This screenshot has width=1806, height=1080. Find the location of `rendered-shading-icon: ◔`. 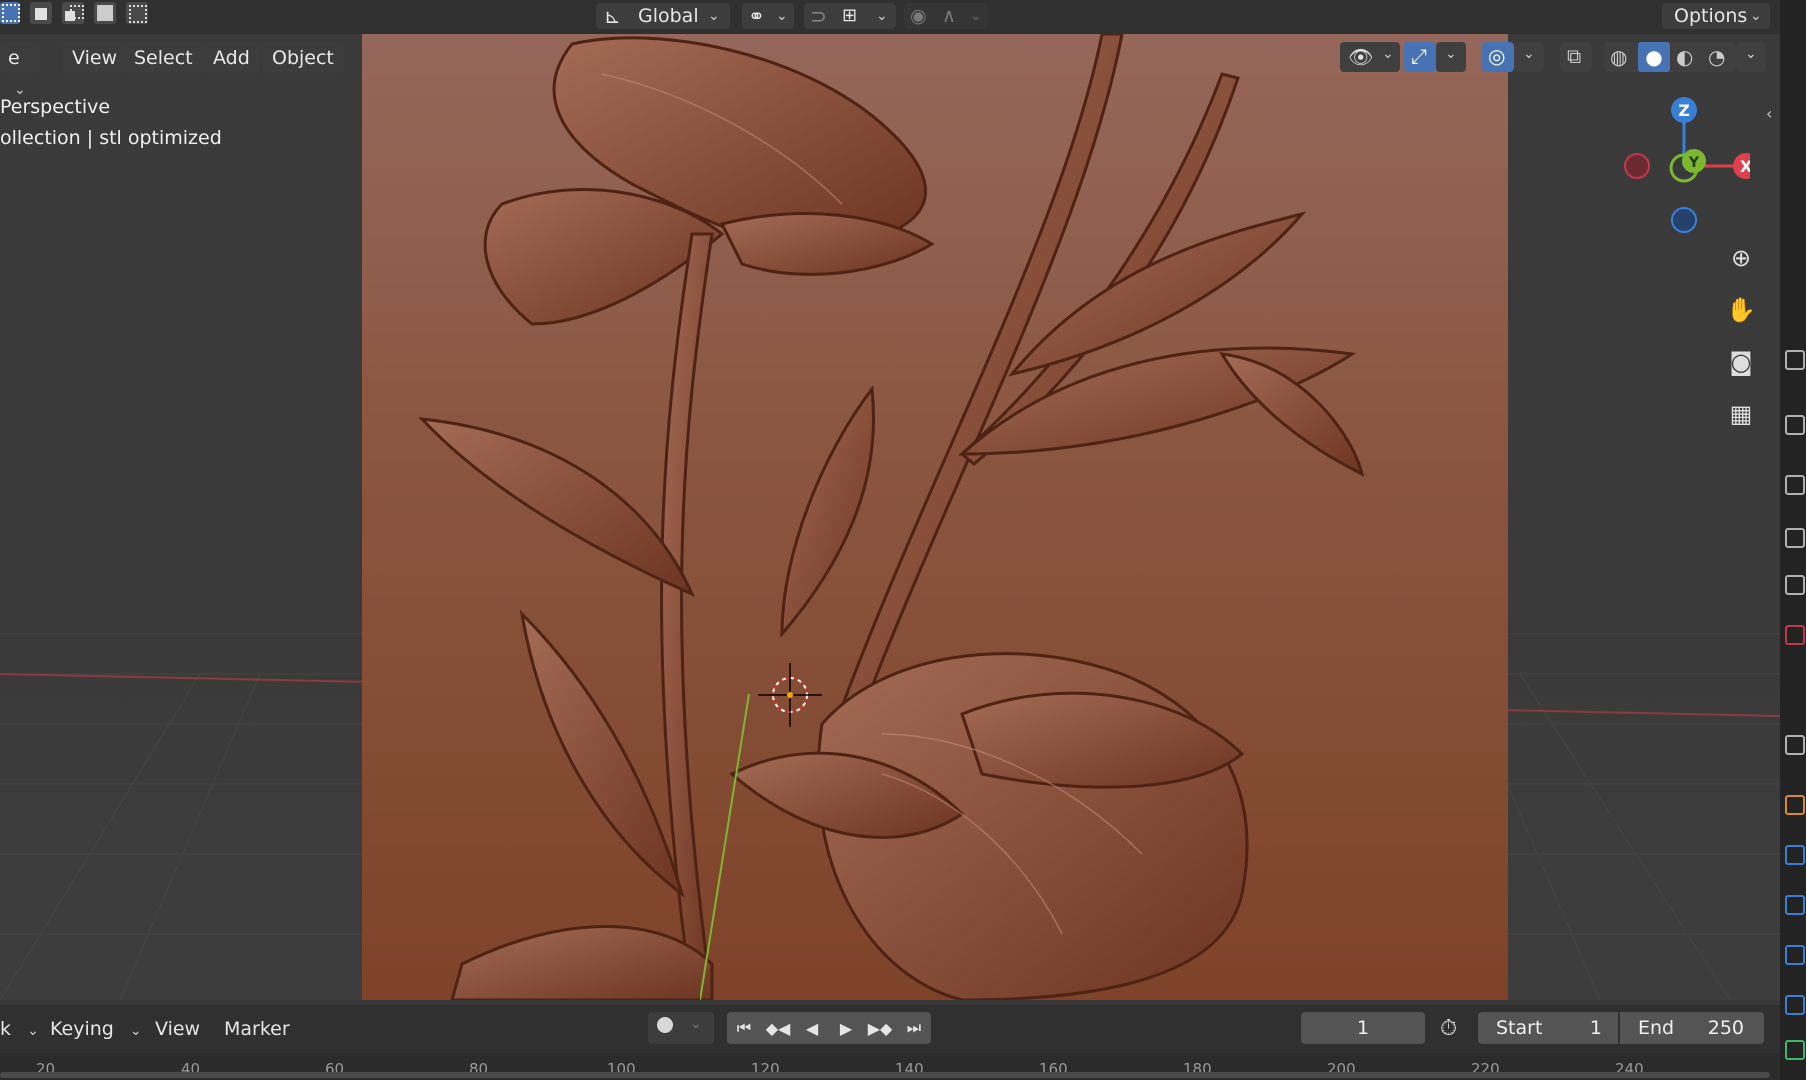

rendered-shading-icon: ◔ is located at coordinates (1716, 57).